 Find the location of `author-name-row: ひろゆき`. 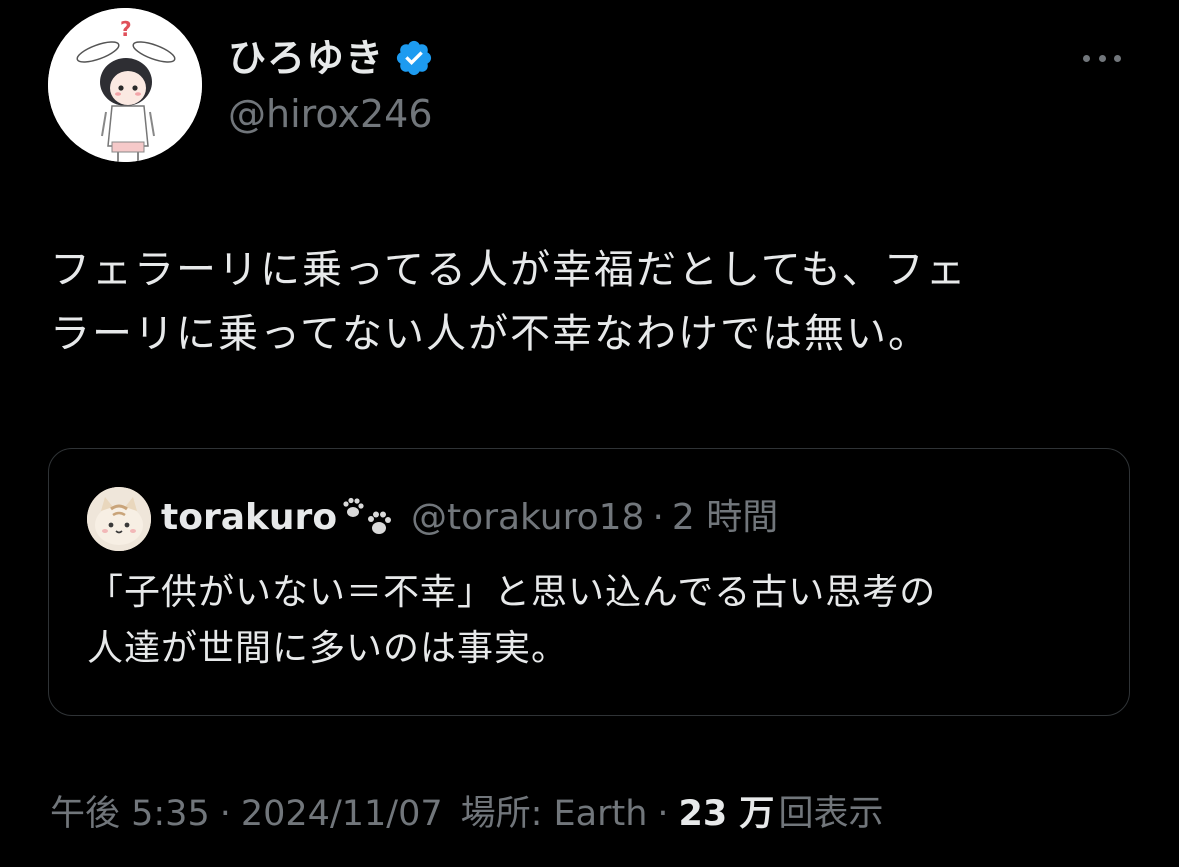

author-name-row: ひろゆき is located at coordinates (331, 58).